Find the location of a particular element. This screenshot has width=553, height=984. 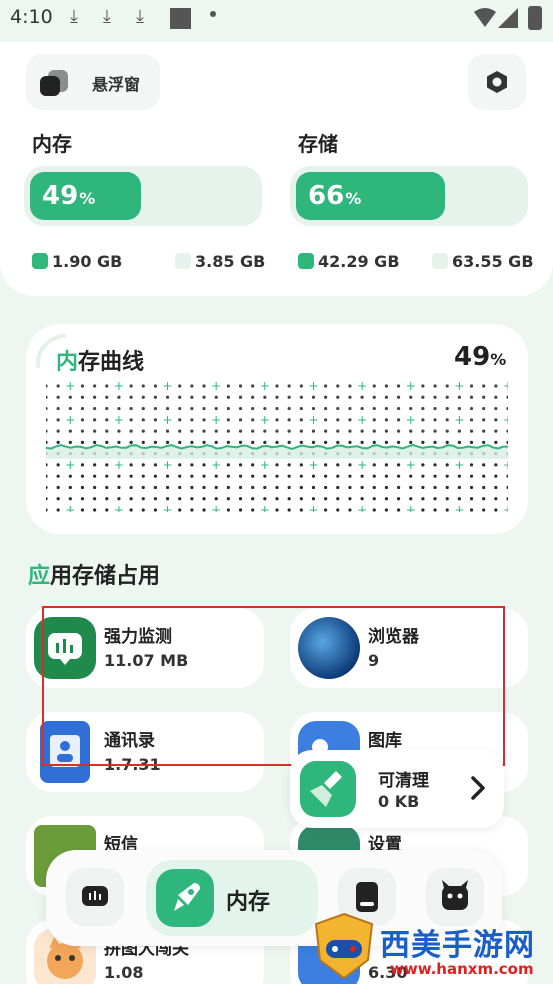

memory-usage-bar: 49% is located at coordinates (143, 196).